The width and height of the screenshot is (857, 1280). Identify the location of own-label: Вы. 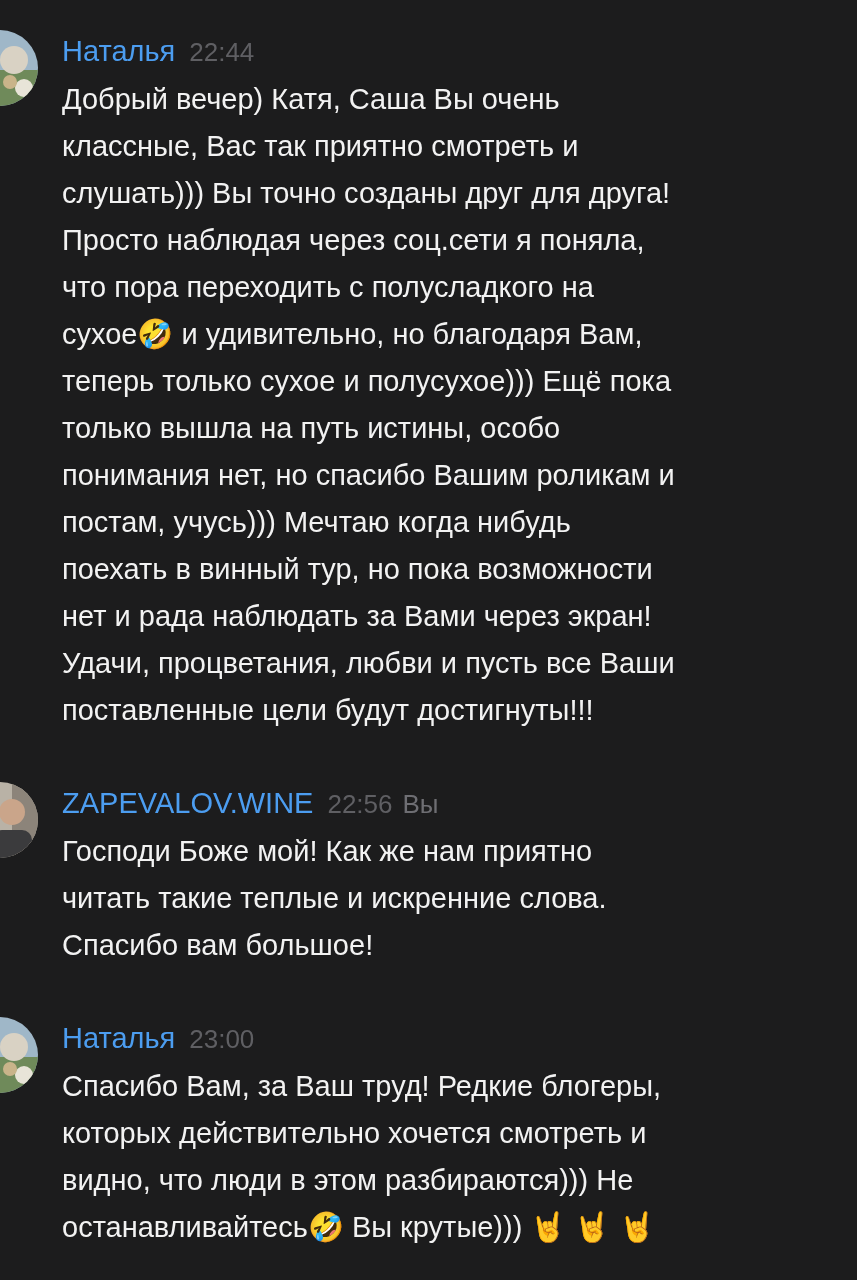
(420, 804).